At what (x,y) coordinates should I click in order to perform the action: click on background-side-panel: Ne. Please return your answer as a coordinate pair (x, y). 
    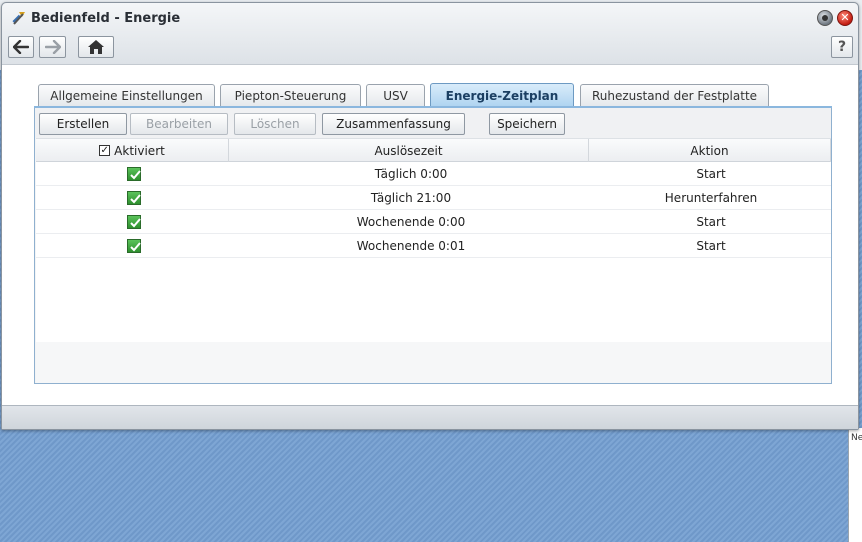
    Looking at the image, I should click on (855, 485).